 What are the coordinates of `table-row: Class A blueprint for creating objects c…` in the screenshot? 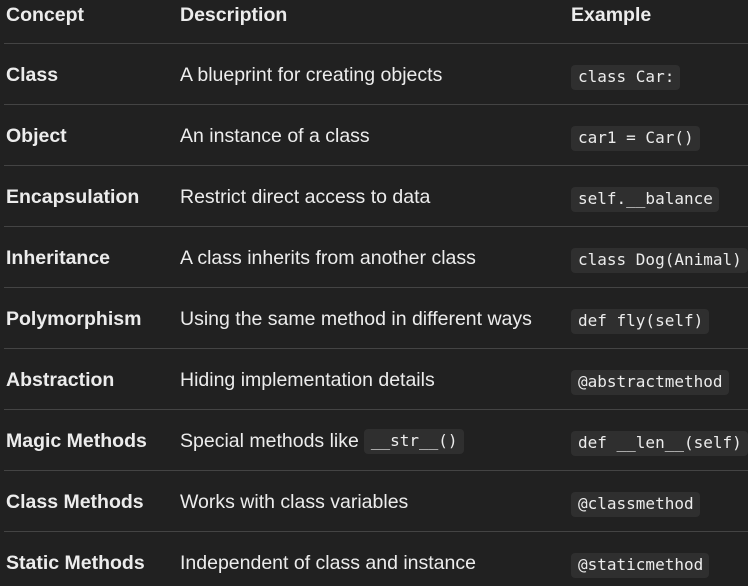 It's located at (374, 74).